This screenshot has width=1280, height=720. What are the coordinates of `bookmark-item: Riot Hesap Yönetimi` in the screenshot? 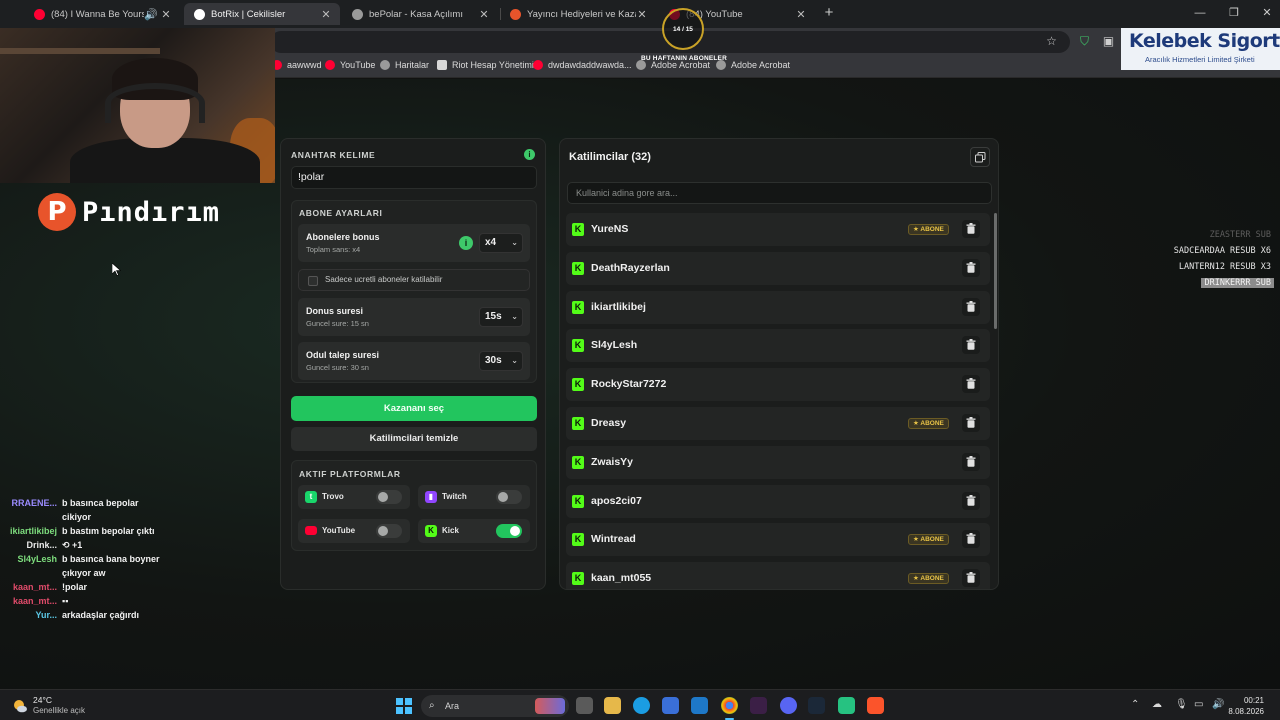 It's located at (485, 65).